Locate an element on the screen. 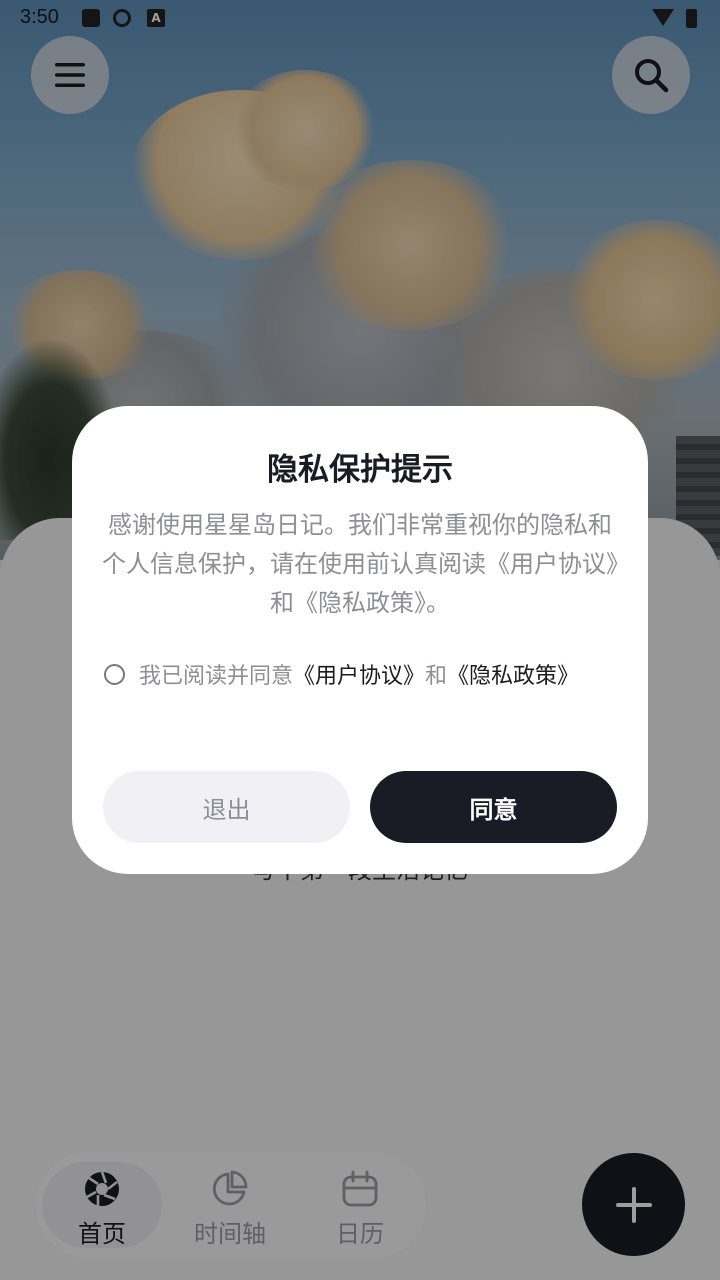  consent-and: 和 is located at coordinates (436, 676).